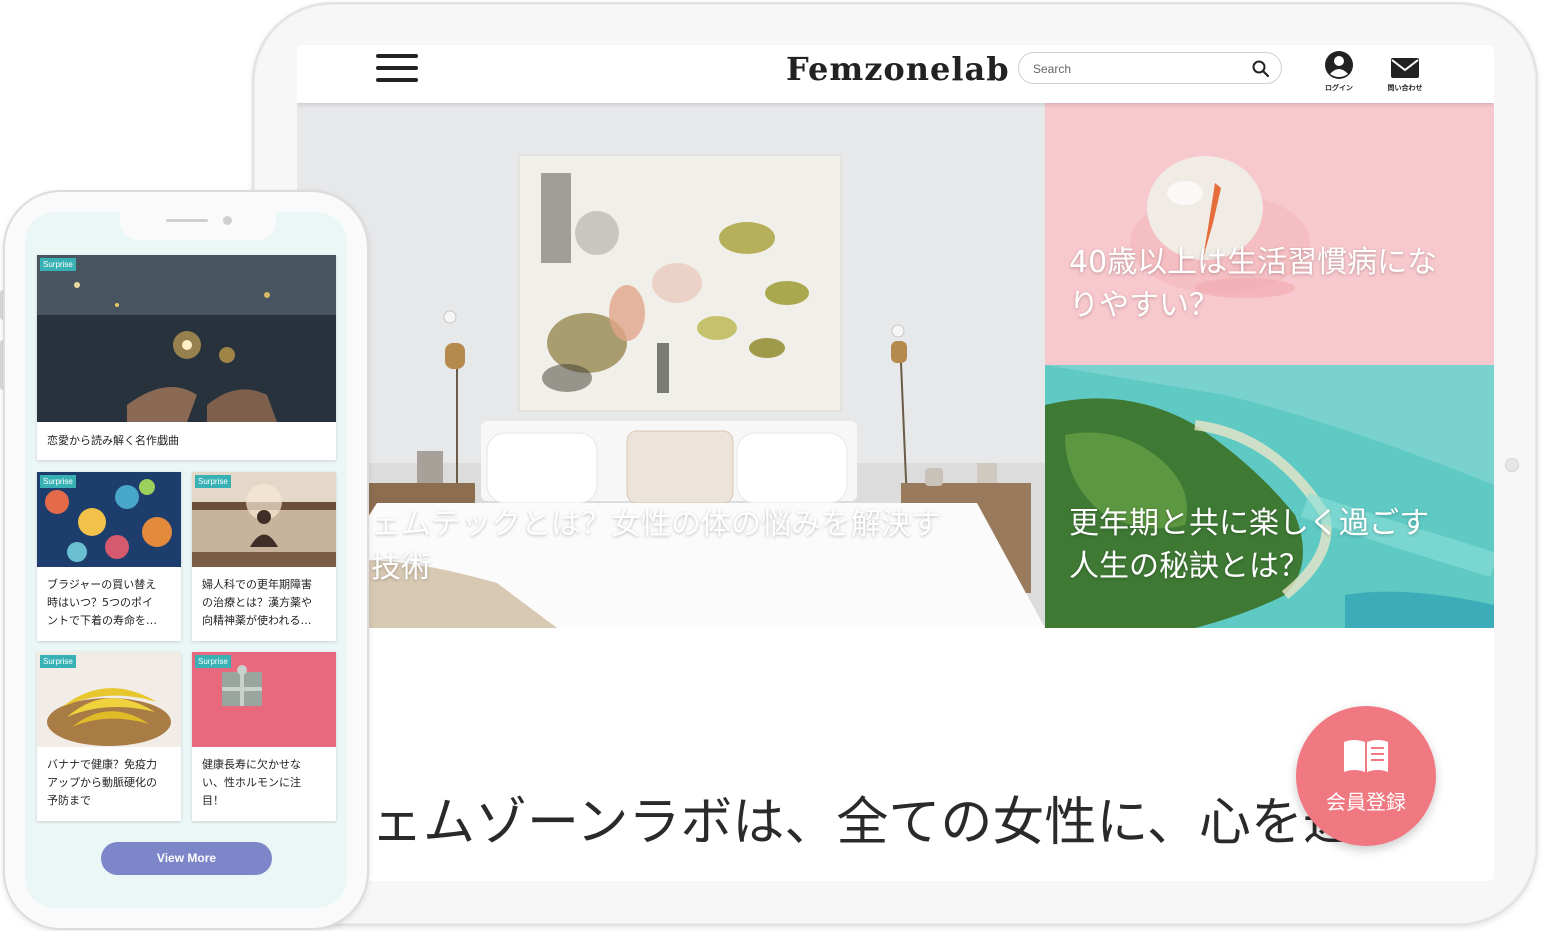 The height and width of the screenshot is (931, 1543). I want to click on article-title-line2: 時はいつ？5つのポイ, so click(100, 602).